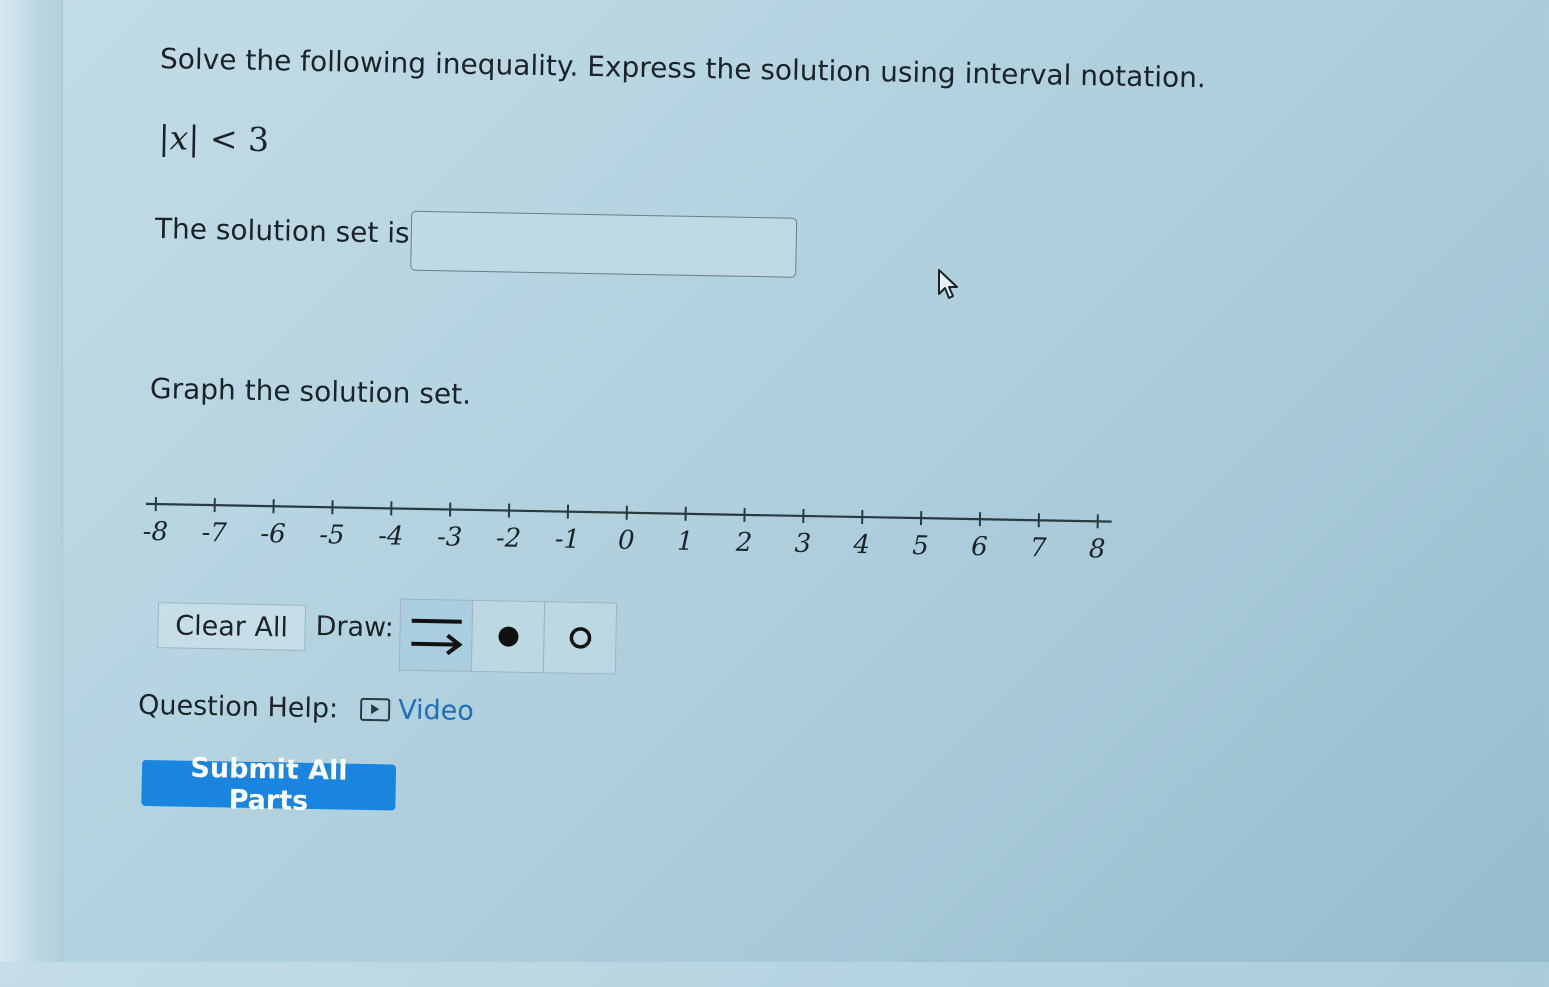 The height and width of the screenshot is (987, 1549). I want to click on number-line-label: -1, so click(567, 539).